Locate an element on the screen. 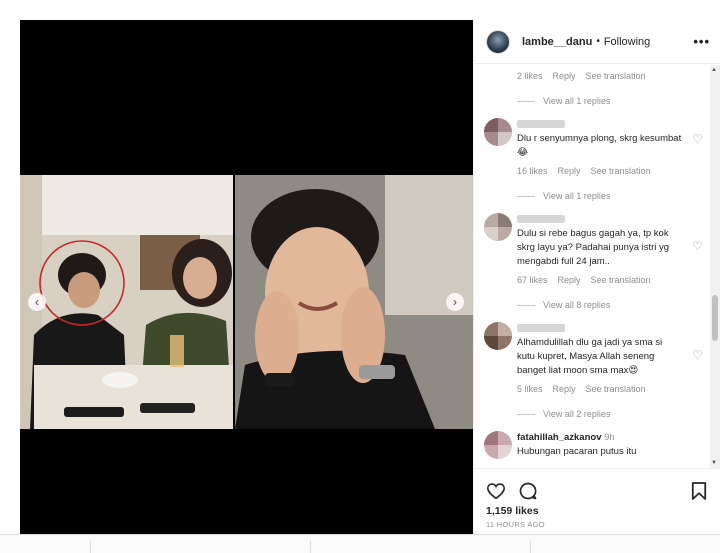 Image resolution: width=720 pixels, height=553 pixels. comment-meta: 67 likes Reply See translation is located at coordinates (614, 280).